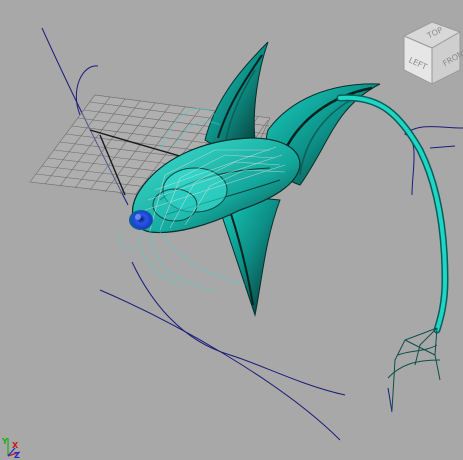 This screenshot has height=460, width=463. I want to click on viewcube: TOP LEFT FRONT, so click(430, 50).